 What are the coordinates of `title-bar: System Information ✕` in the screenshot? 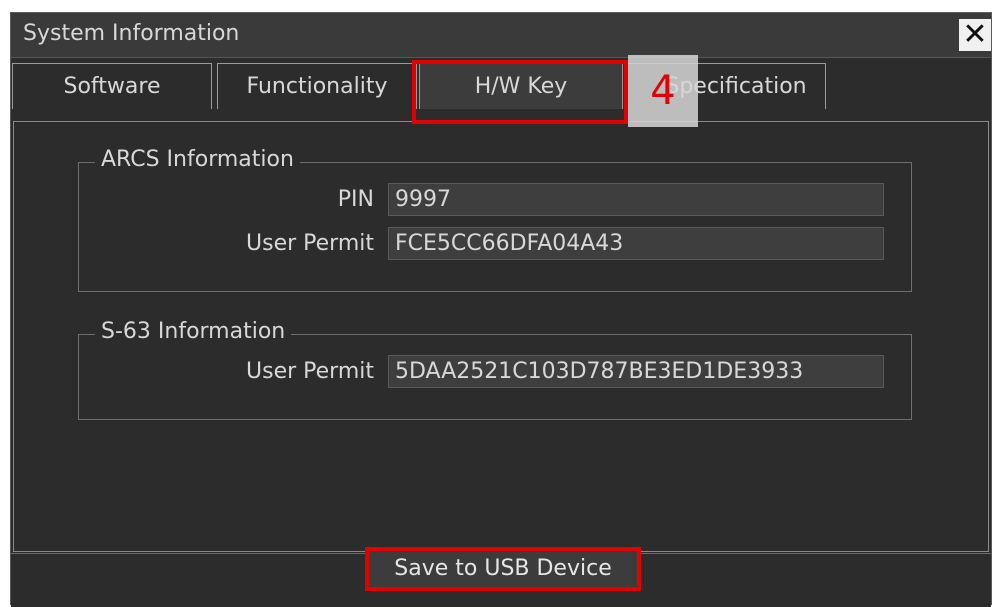 It's located at (501, 35).